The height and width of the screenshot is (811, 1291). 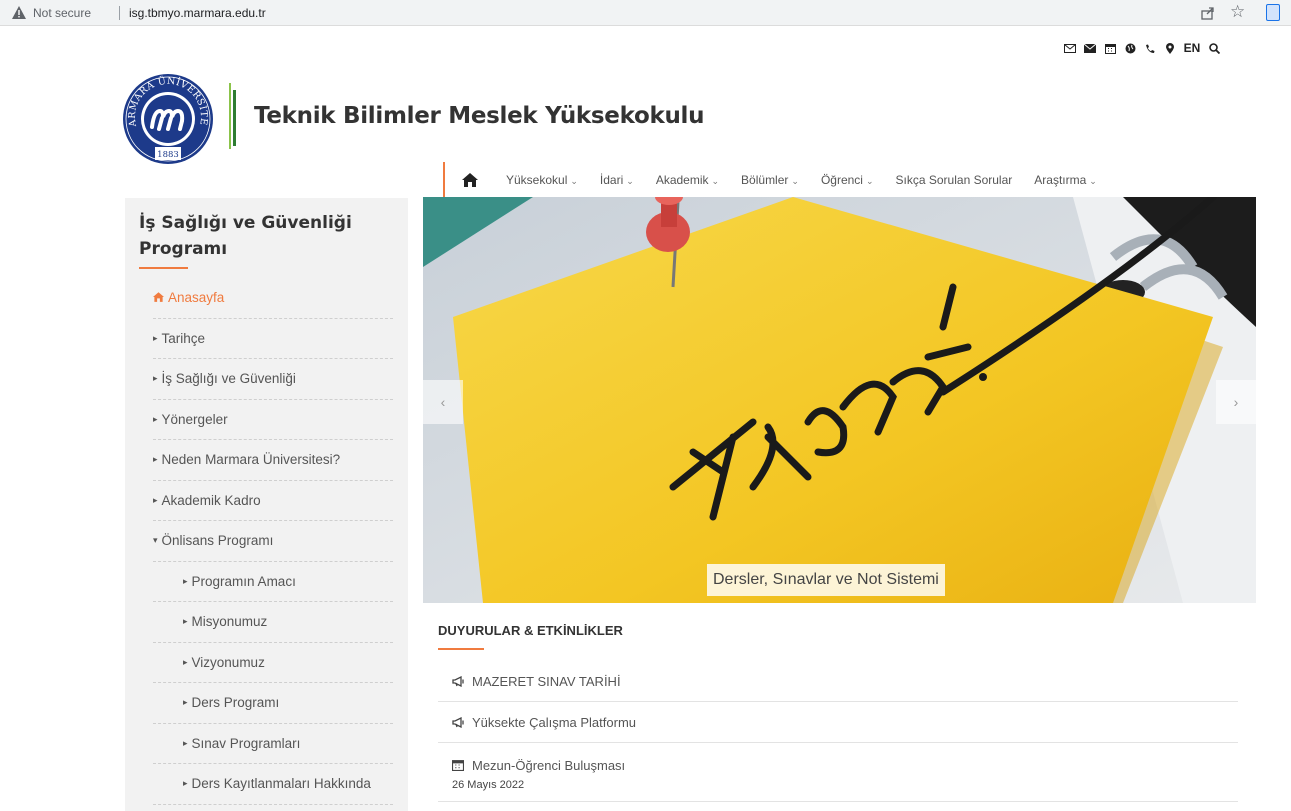 What do you see at coordinates (228, 662) in the screenshot?
I see `sidebar-item-label: Vizyonumuz` at bounding box center [228, 662].